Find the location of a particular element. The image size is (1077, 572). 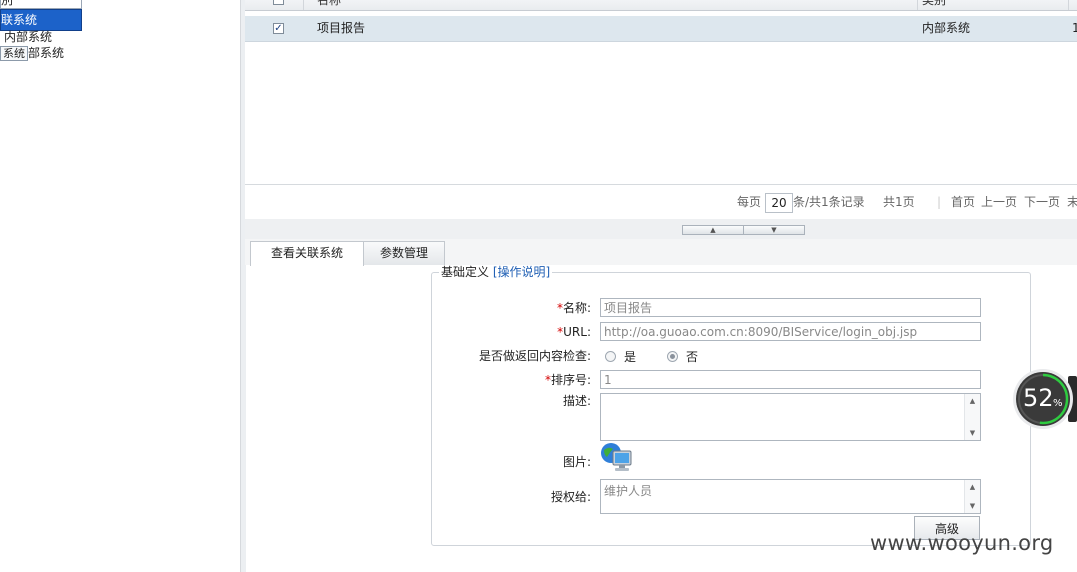

row-name: 项目报告 is located at coordinates (341, 28).